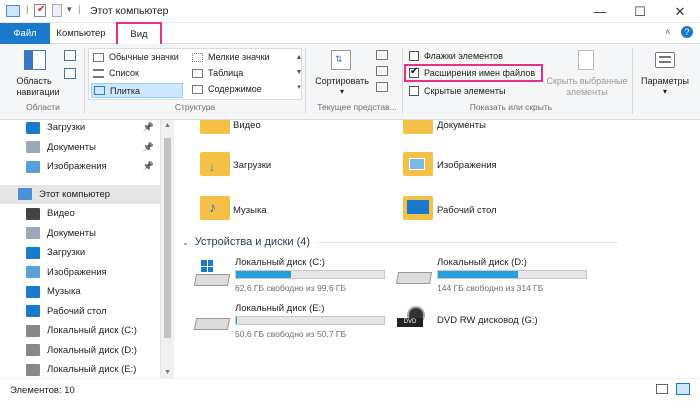  Describe the element at coordinates (461, 125) in the screenshot. I see `folder-label: Документы` at that location.